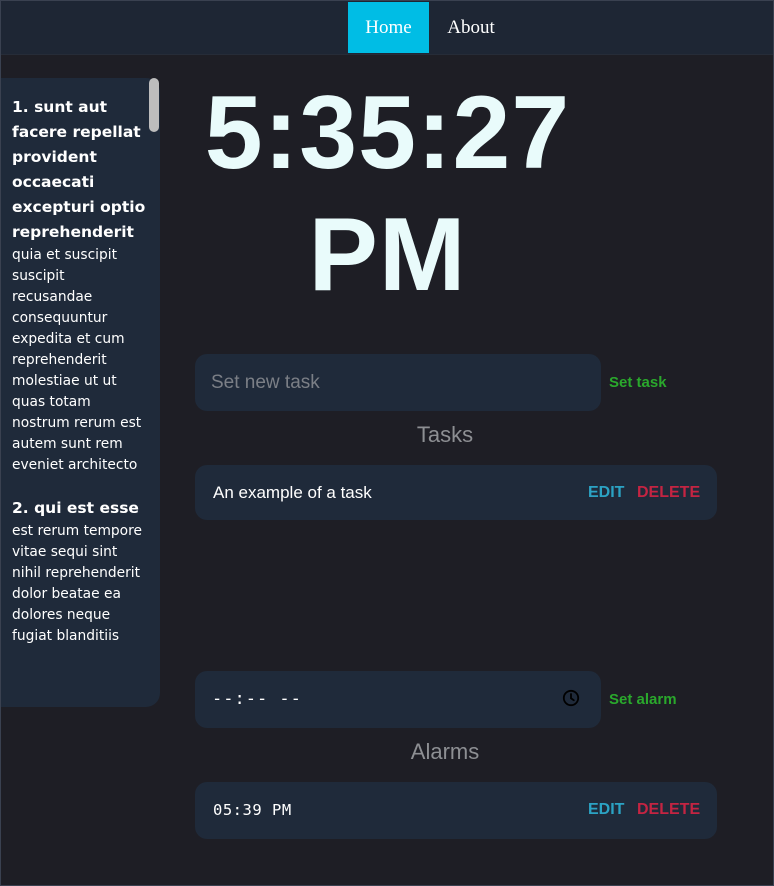 Image resolution: width=774 pixels, height=886 pixels. I want to click on alarm-time-text: 05:39 PM, so click(252, 810).